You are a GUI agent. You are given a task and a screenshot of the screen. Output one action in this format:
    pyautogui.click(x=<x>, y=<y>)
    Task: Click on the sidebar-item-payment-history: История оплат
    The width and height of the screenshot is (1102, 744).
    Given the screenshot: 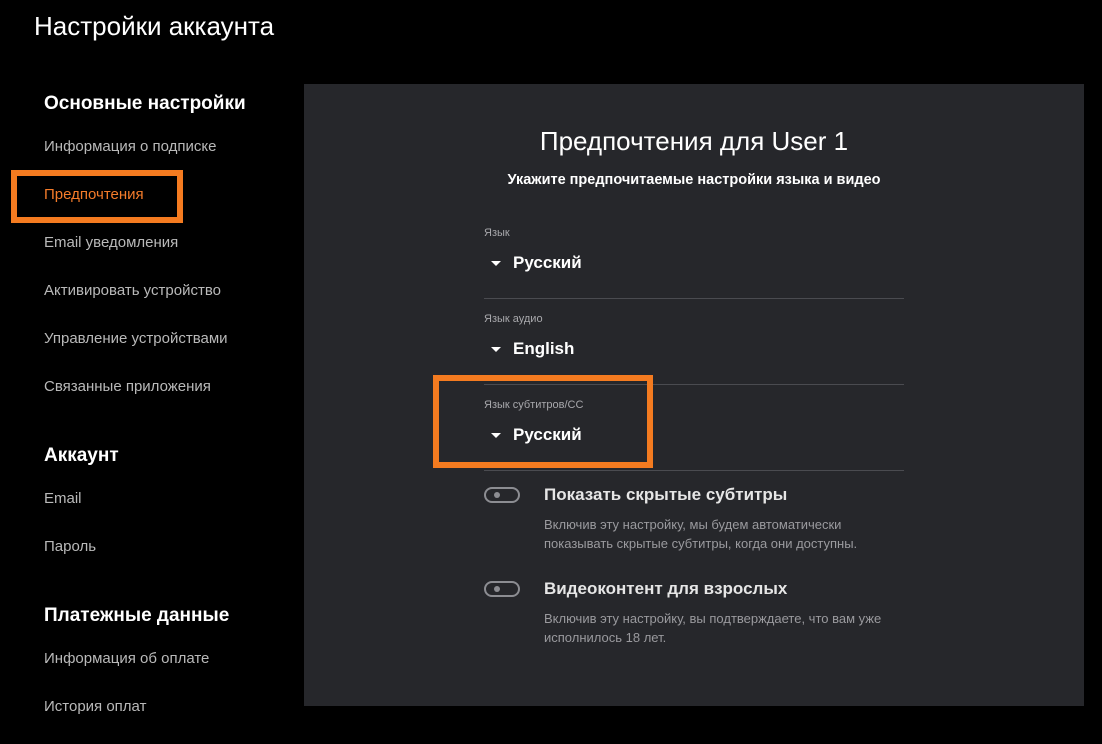 What is the action you would take?
    pyautogui.click(x=95, y=707)
    